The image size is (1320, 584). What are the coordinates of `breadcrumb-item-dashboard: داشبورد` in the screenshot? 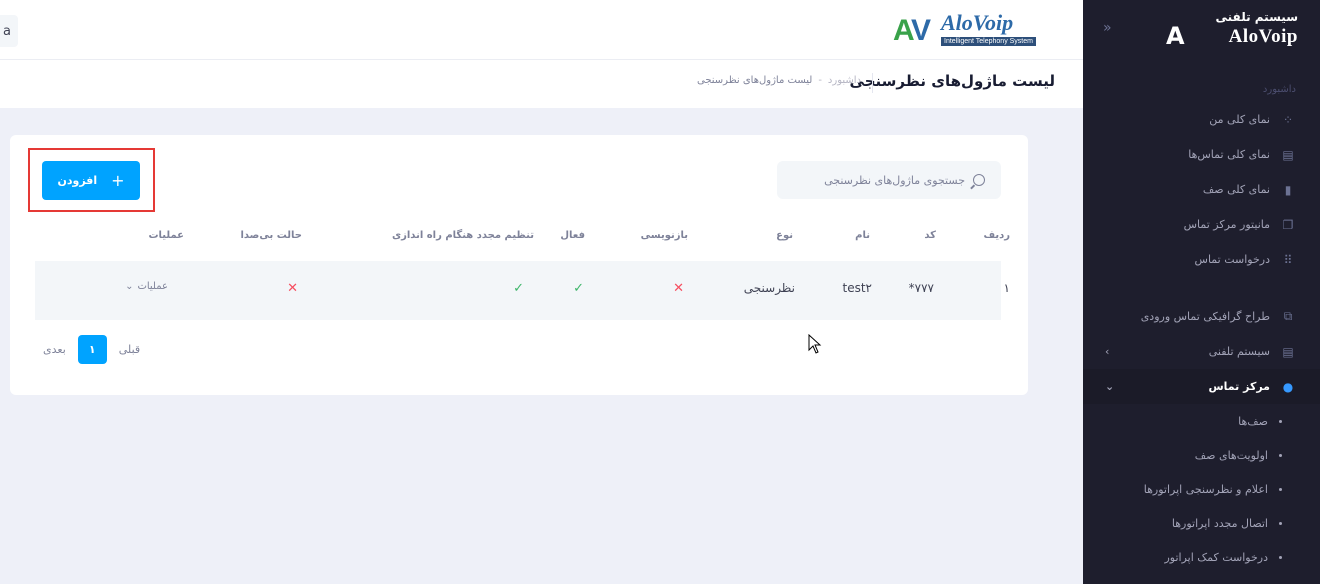 It's located at (844, 80).